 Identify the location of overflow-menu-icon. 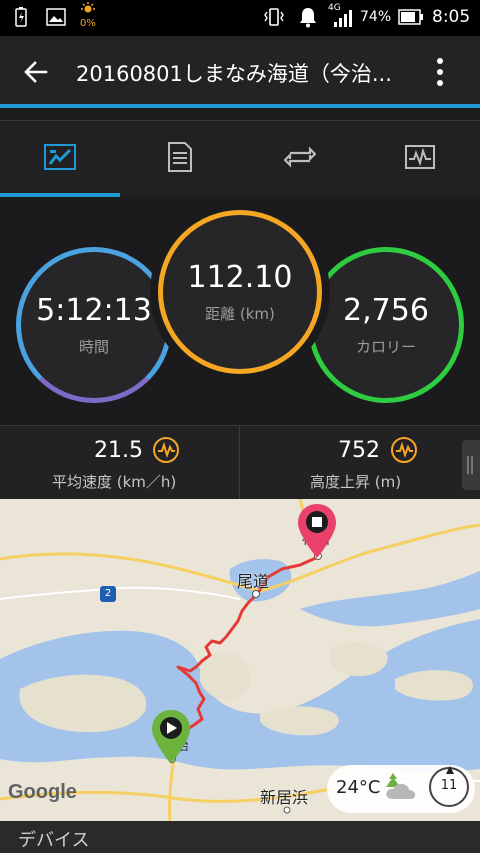
(440, 72).